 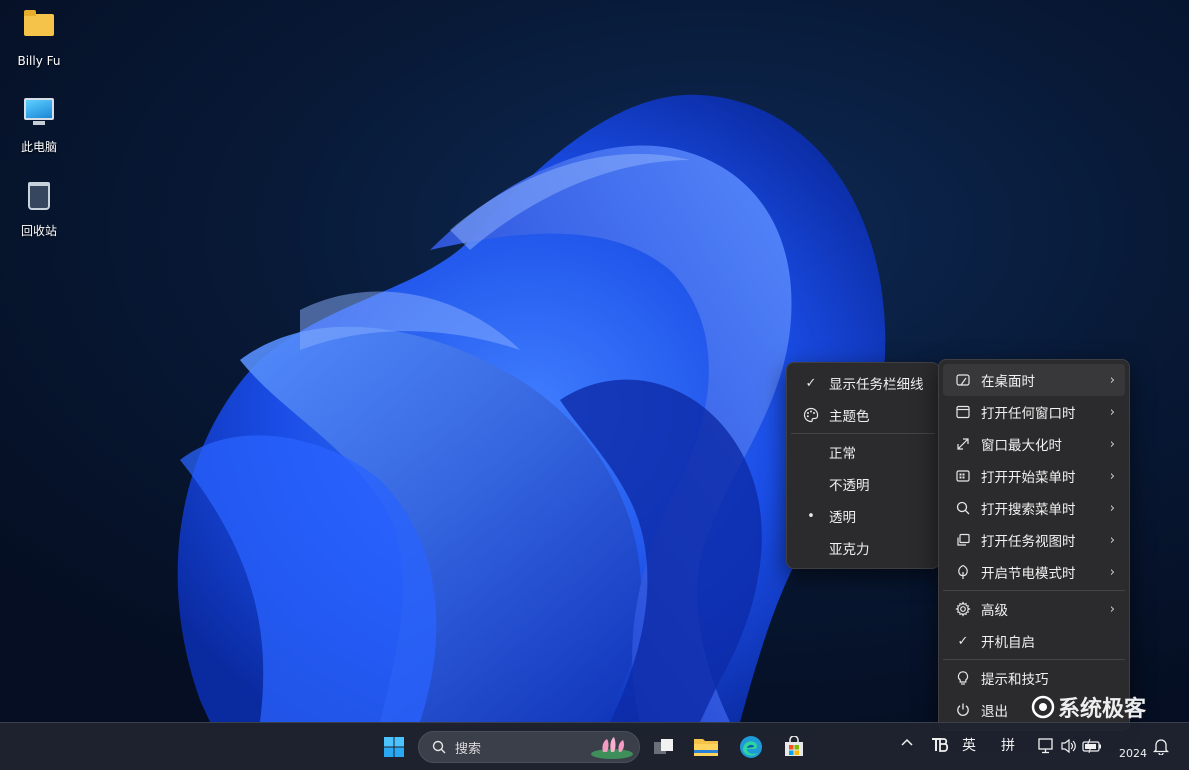 I want to click on computer-icon, so click(x=39, y=109).